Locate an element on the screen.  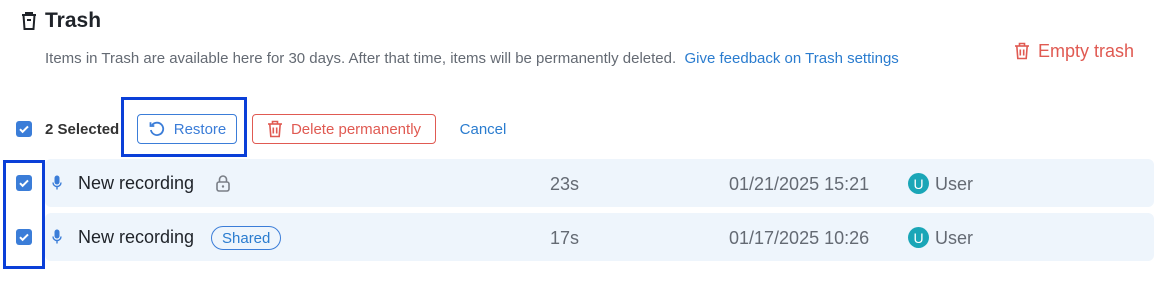
select-all-checkbox is located at coordinates (24, 129).